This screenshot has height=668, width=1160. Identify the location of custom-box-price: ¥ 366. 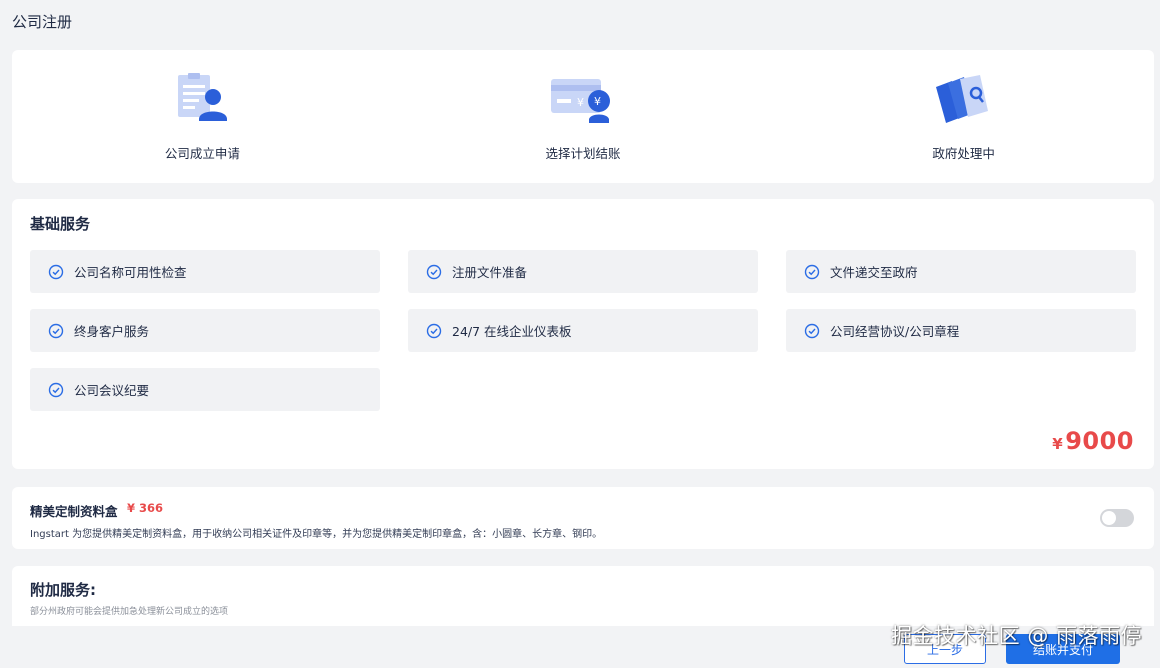
(145, 508).